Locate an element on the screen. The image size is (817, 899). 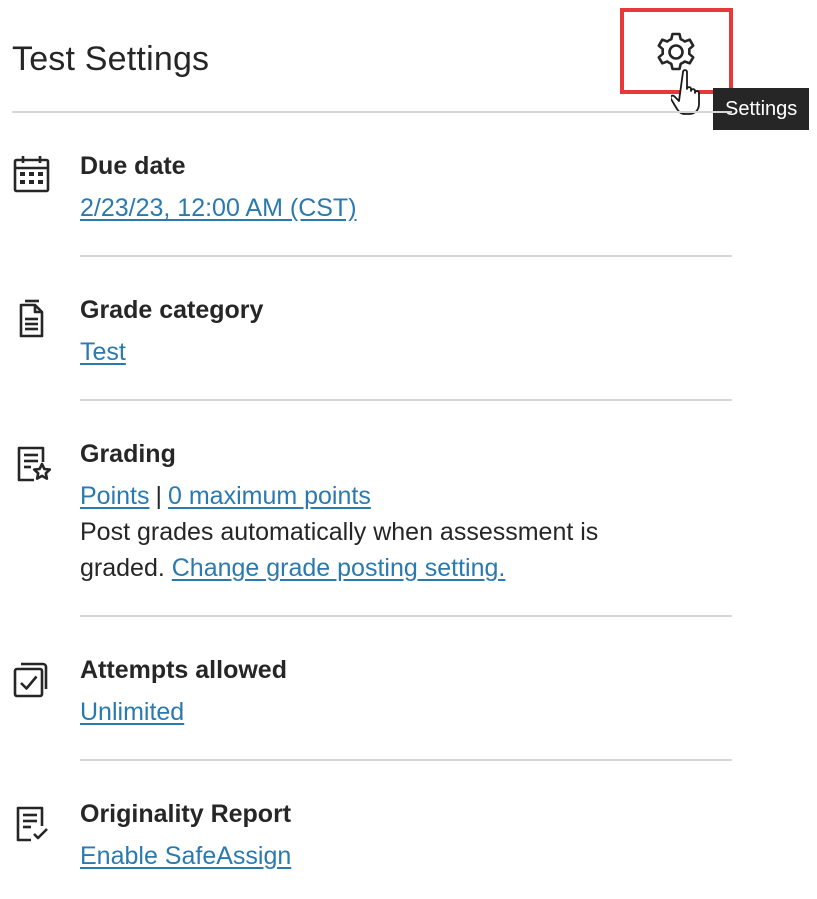
attempts-allowed-link: Unlimited is located at coordinates (132, 712).